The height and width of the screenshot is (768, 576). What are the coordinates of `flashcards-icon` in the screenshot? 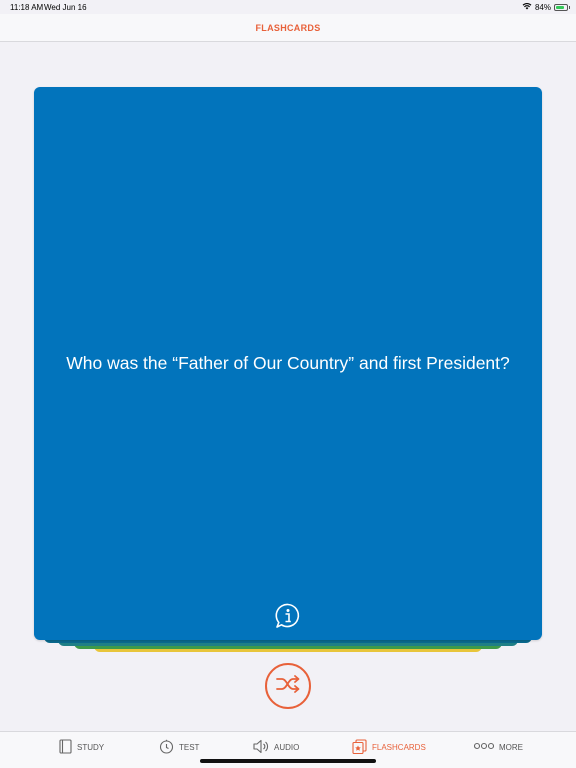 It's located at (359, 747).